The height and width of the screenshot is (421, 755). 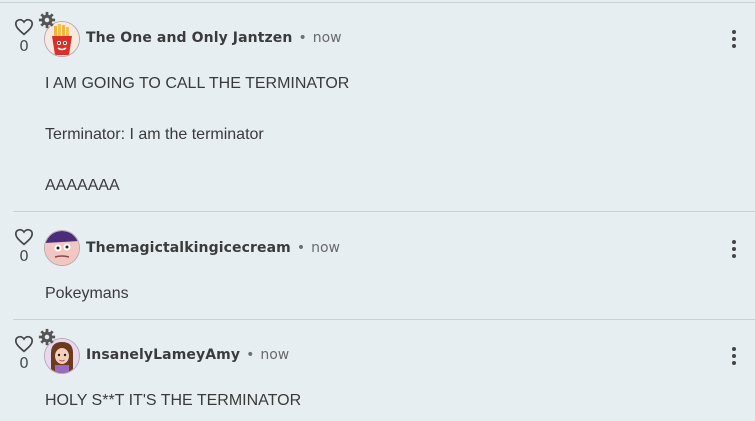 I want to click on comment-header: The One and Only Jantzen • now, so click(x=214, y=38).